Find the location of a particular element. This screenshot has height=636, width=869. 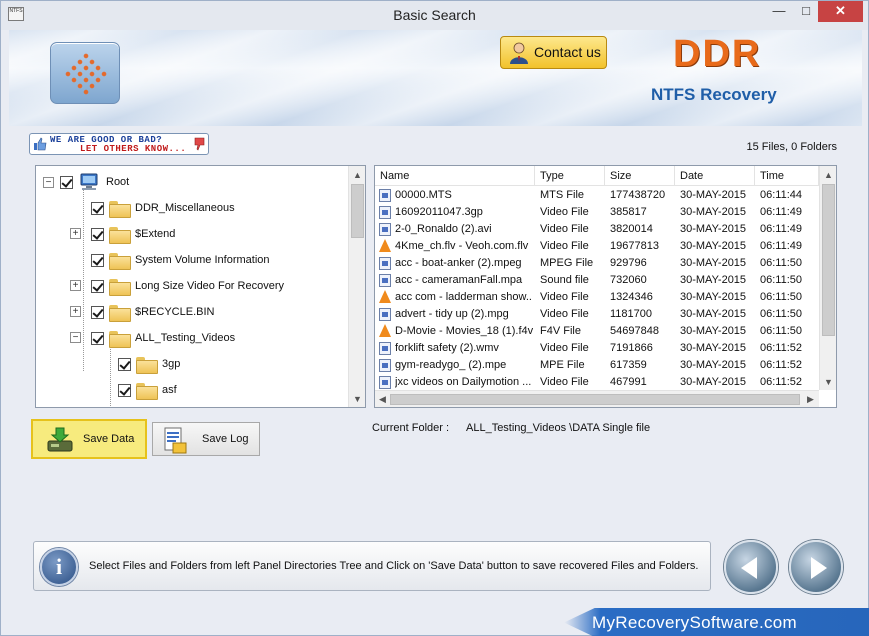

maximize-button: □ is located at coordinates (806, 11).